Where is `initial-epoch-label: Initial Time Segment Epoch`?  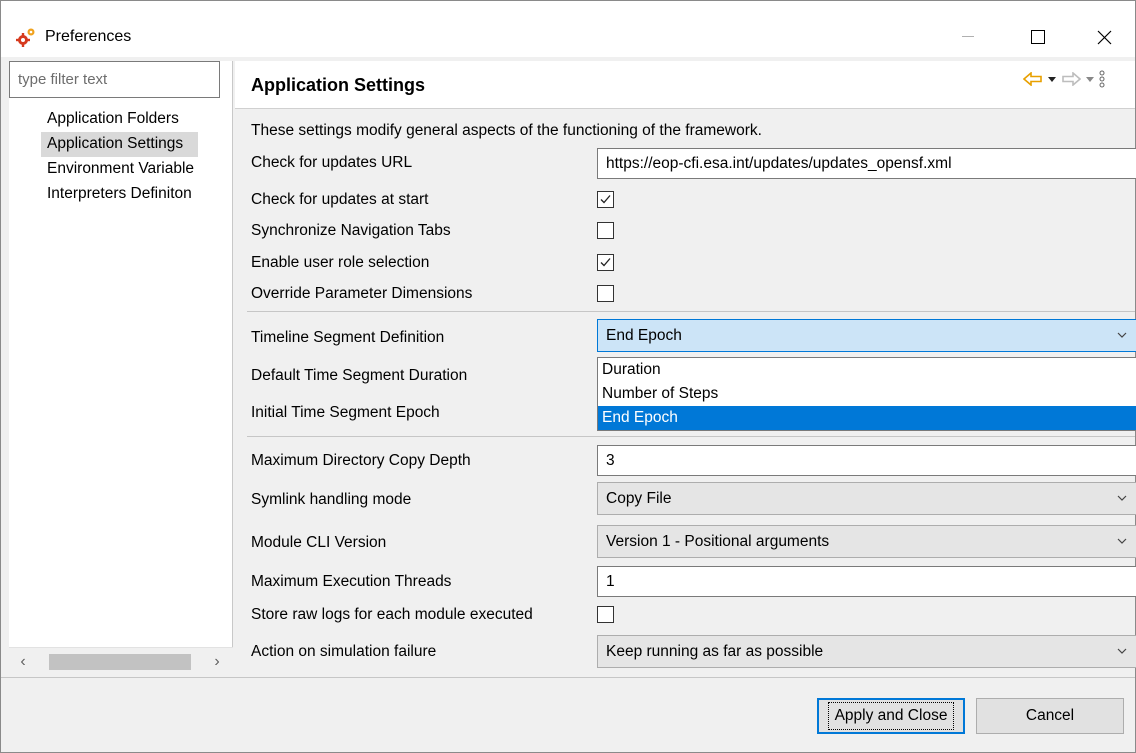 initial-epoch-label: Initial Time Segment Epoch is located at coordinates (345, 412).